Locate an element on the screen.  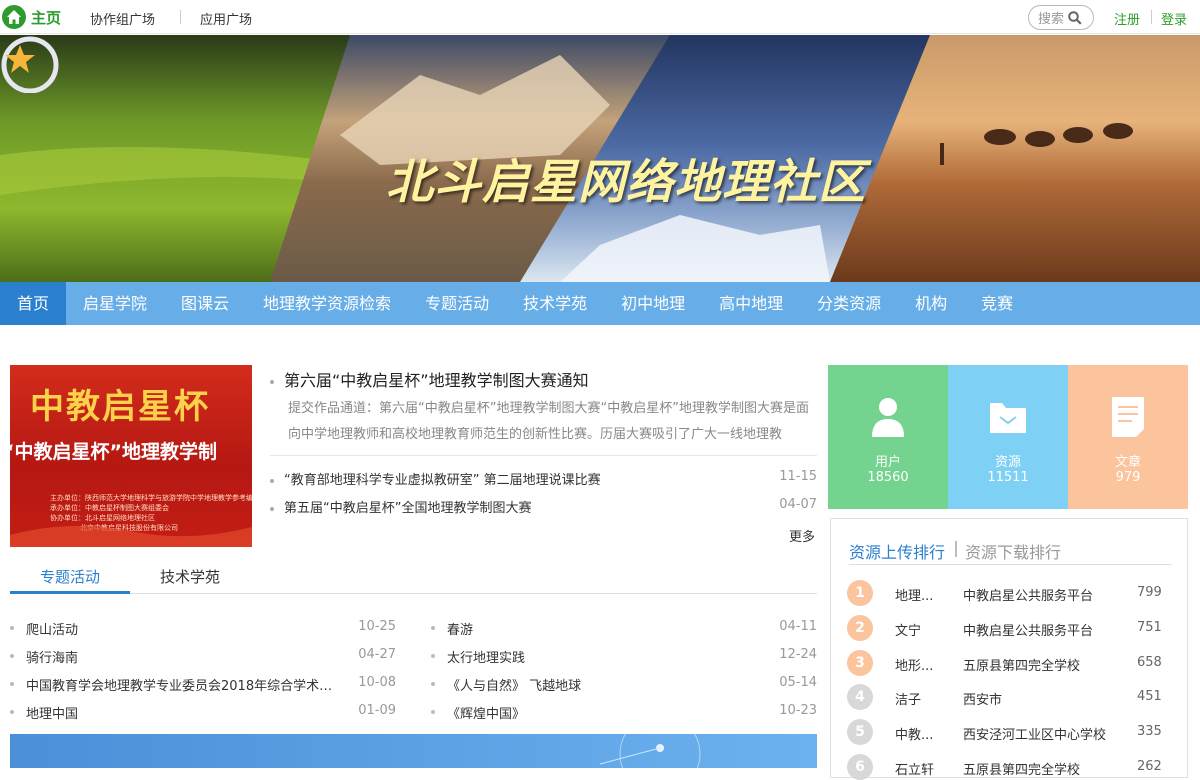
credit-line: 承办单位：中教启星杯制图大赛组委会 is located at coordinates (109, 508).